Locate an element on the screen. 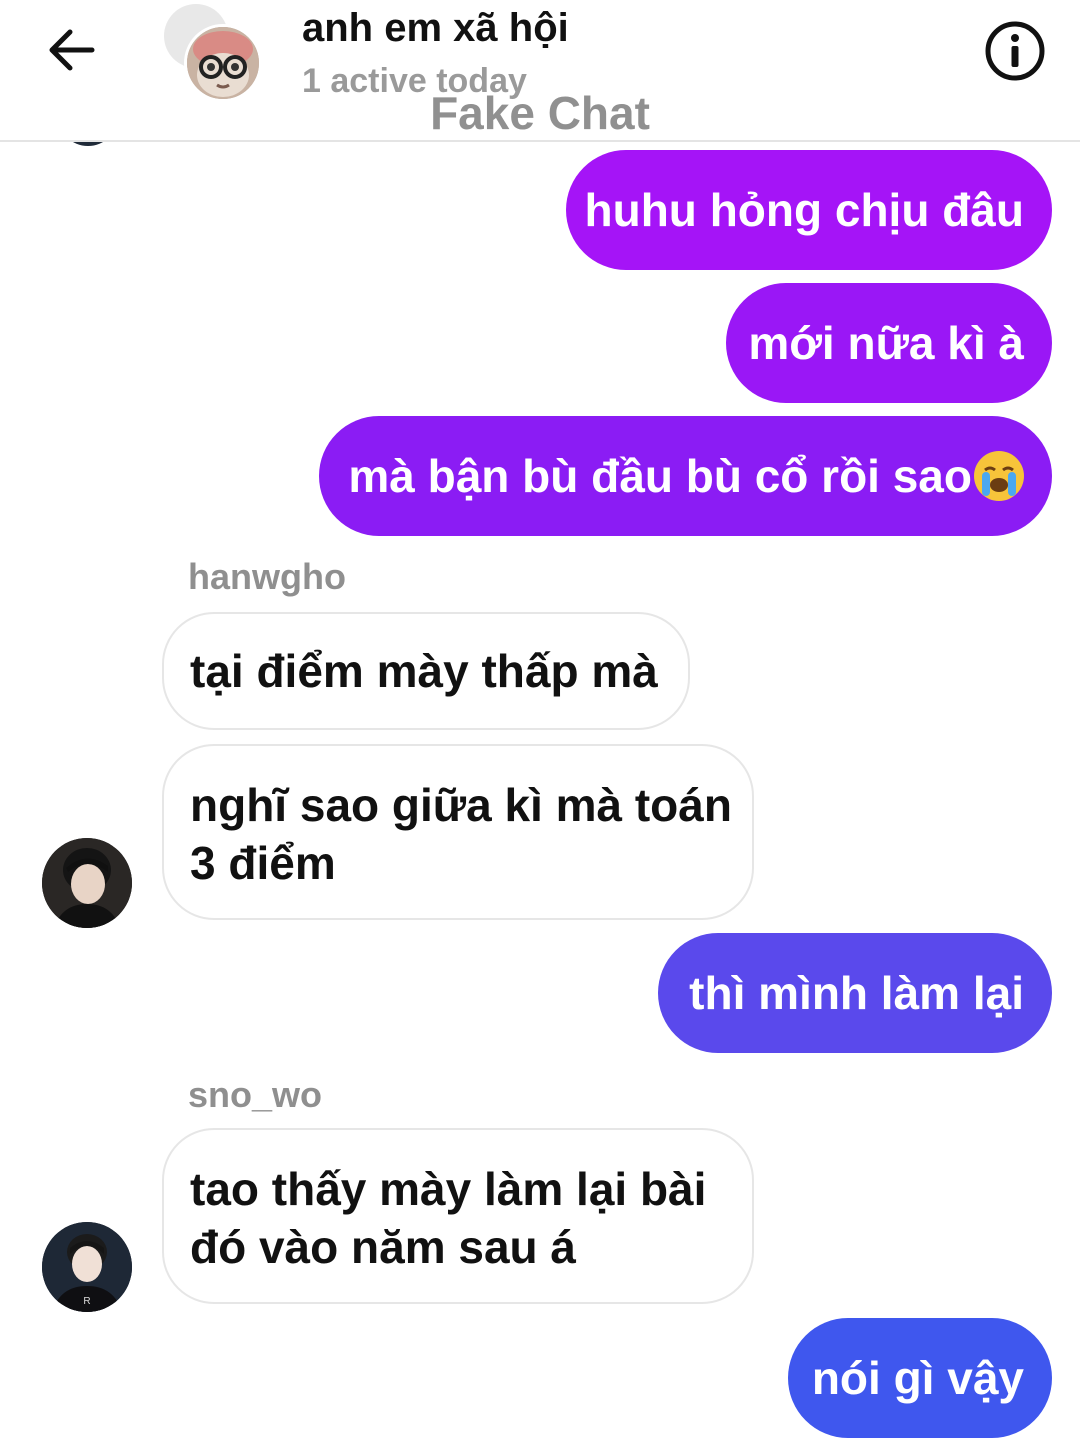 Image resolution: width=1080 pixels, height=1438 pixels. incoming-message: tại điểm mày thấp mà is located at coordinates (426, 671).